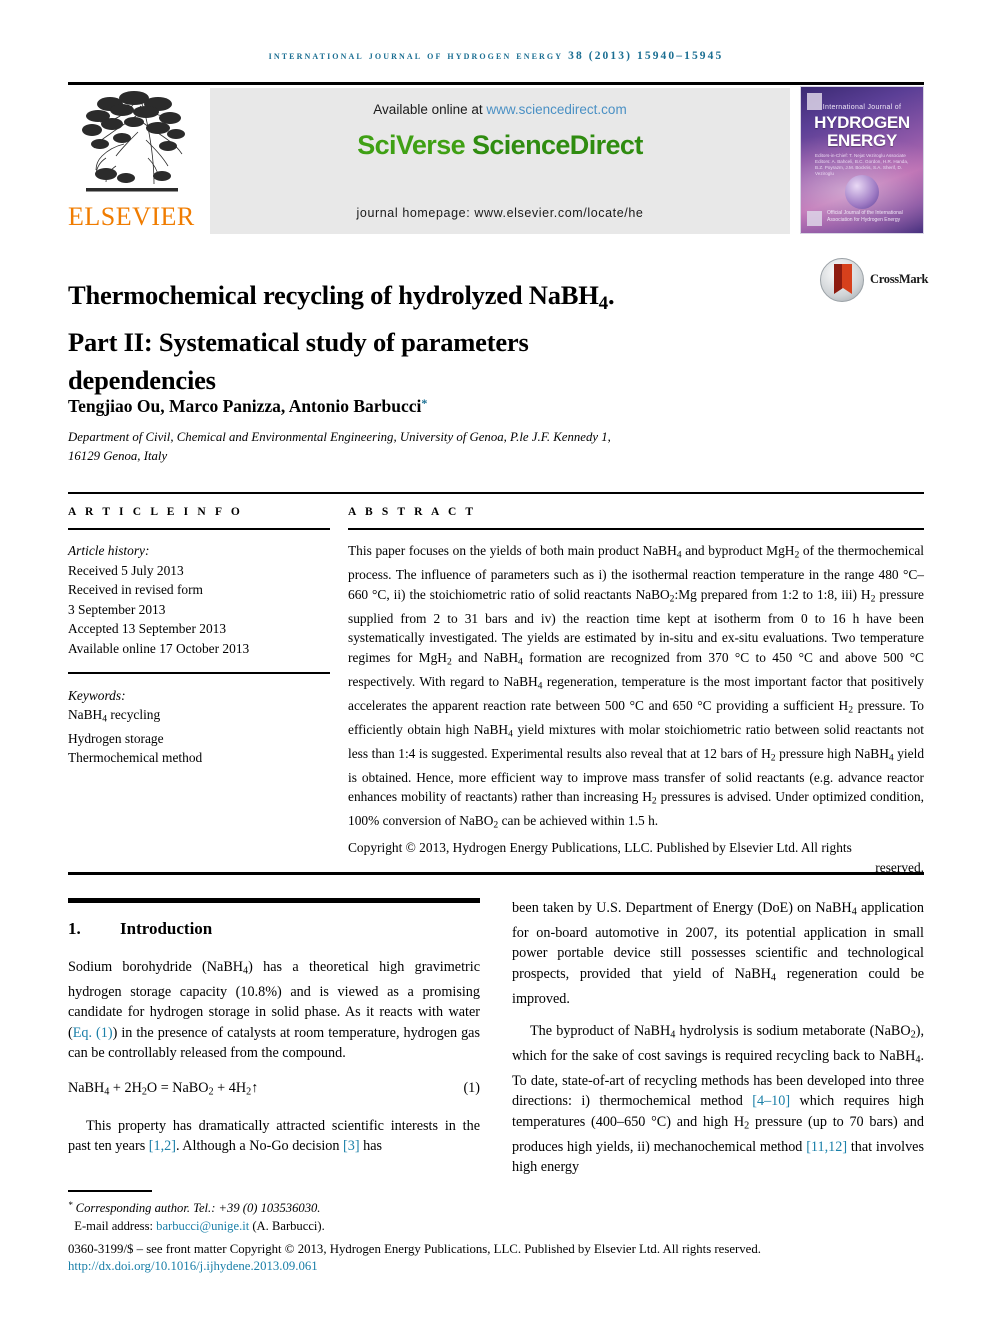  I want to click on sciencedirect-url-link: www.sciencedirect.com, so click(556, 109).